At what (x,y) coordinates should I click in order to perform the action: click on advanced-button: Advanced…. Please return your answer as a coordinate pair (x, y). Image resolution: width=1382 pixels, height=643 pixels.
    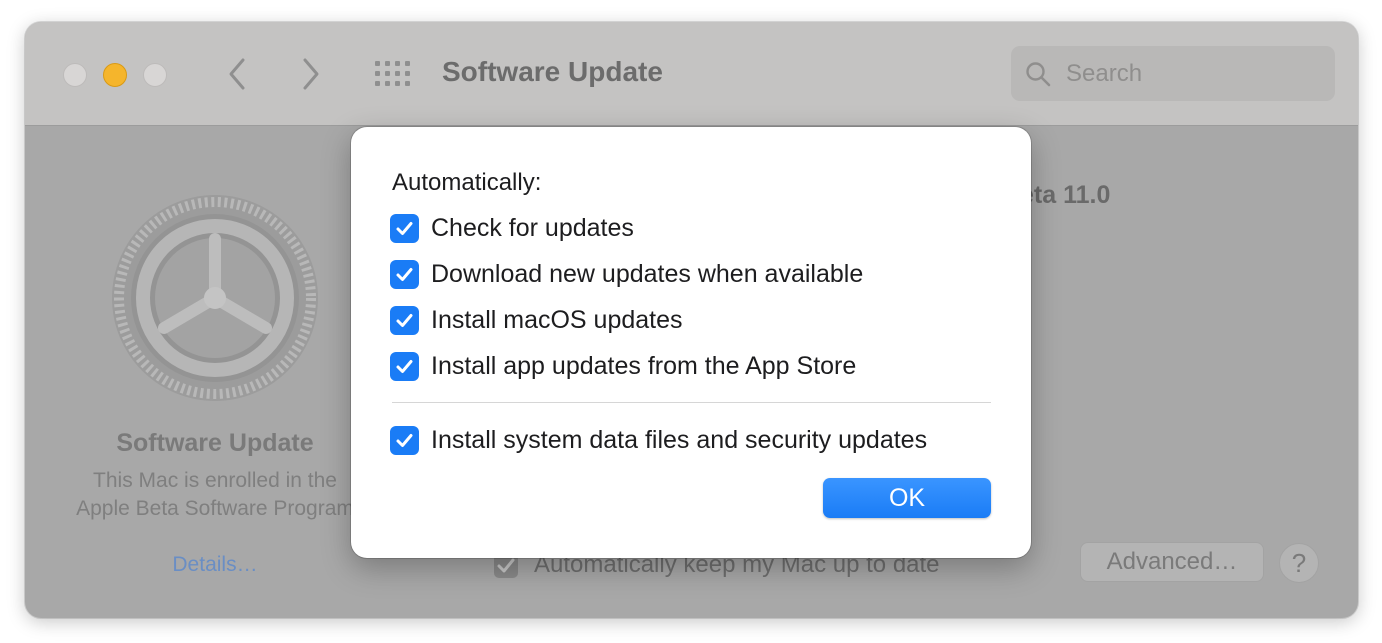
    Looking at the image, I should click on (1172, 562).